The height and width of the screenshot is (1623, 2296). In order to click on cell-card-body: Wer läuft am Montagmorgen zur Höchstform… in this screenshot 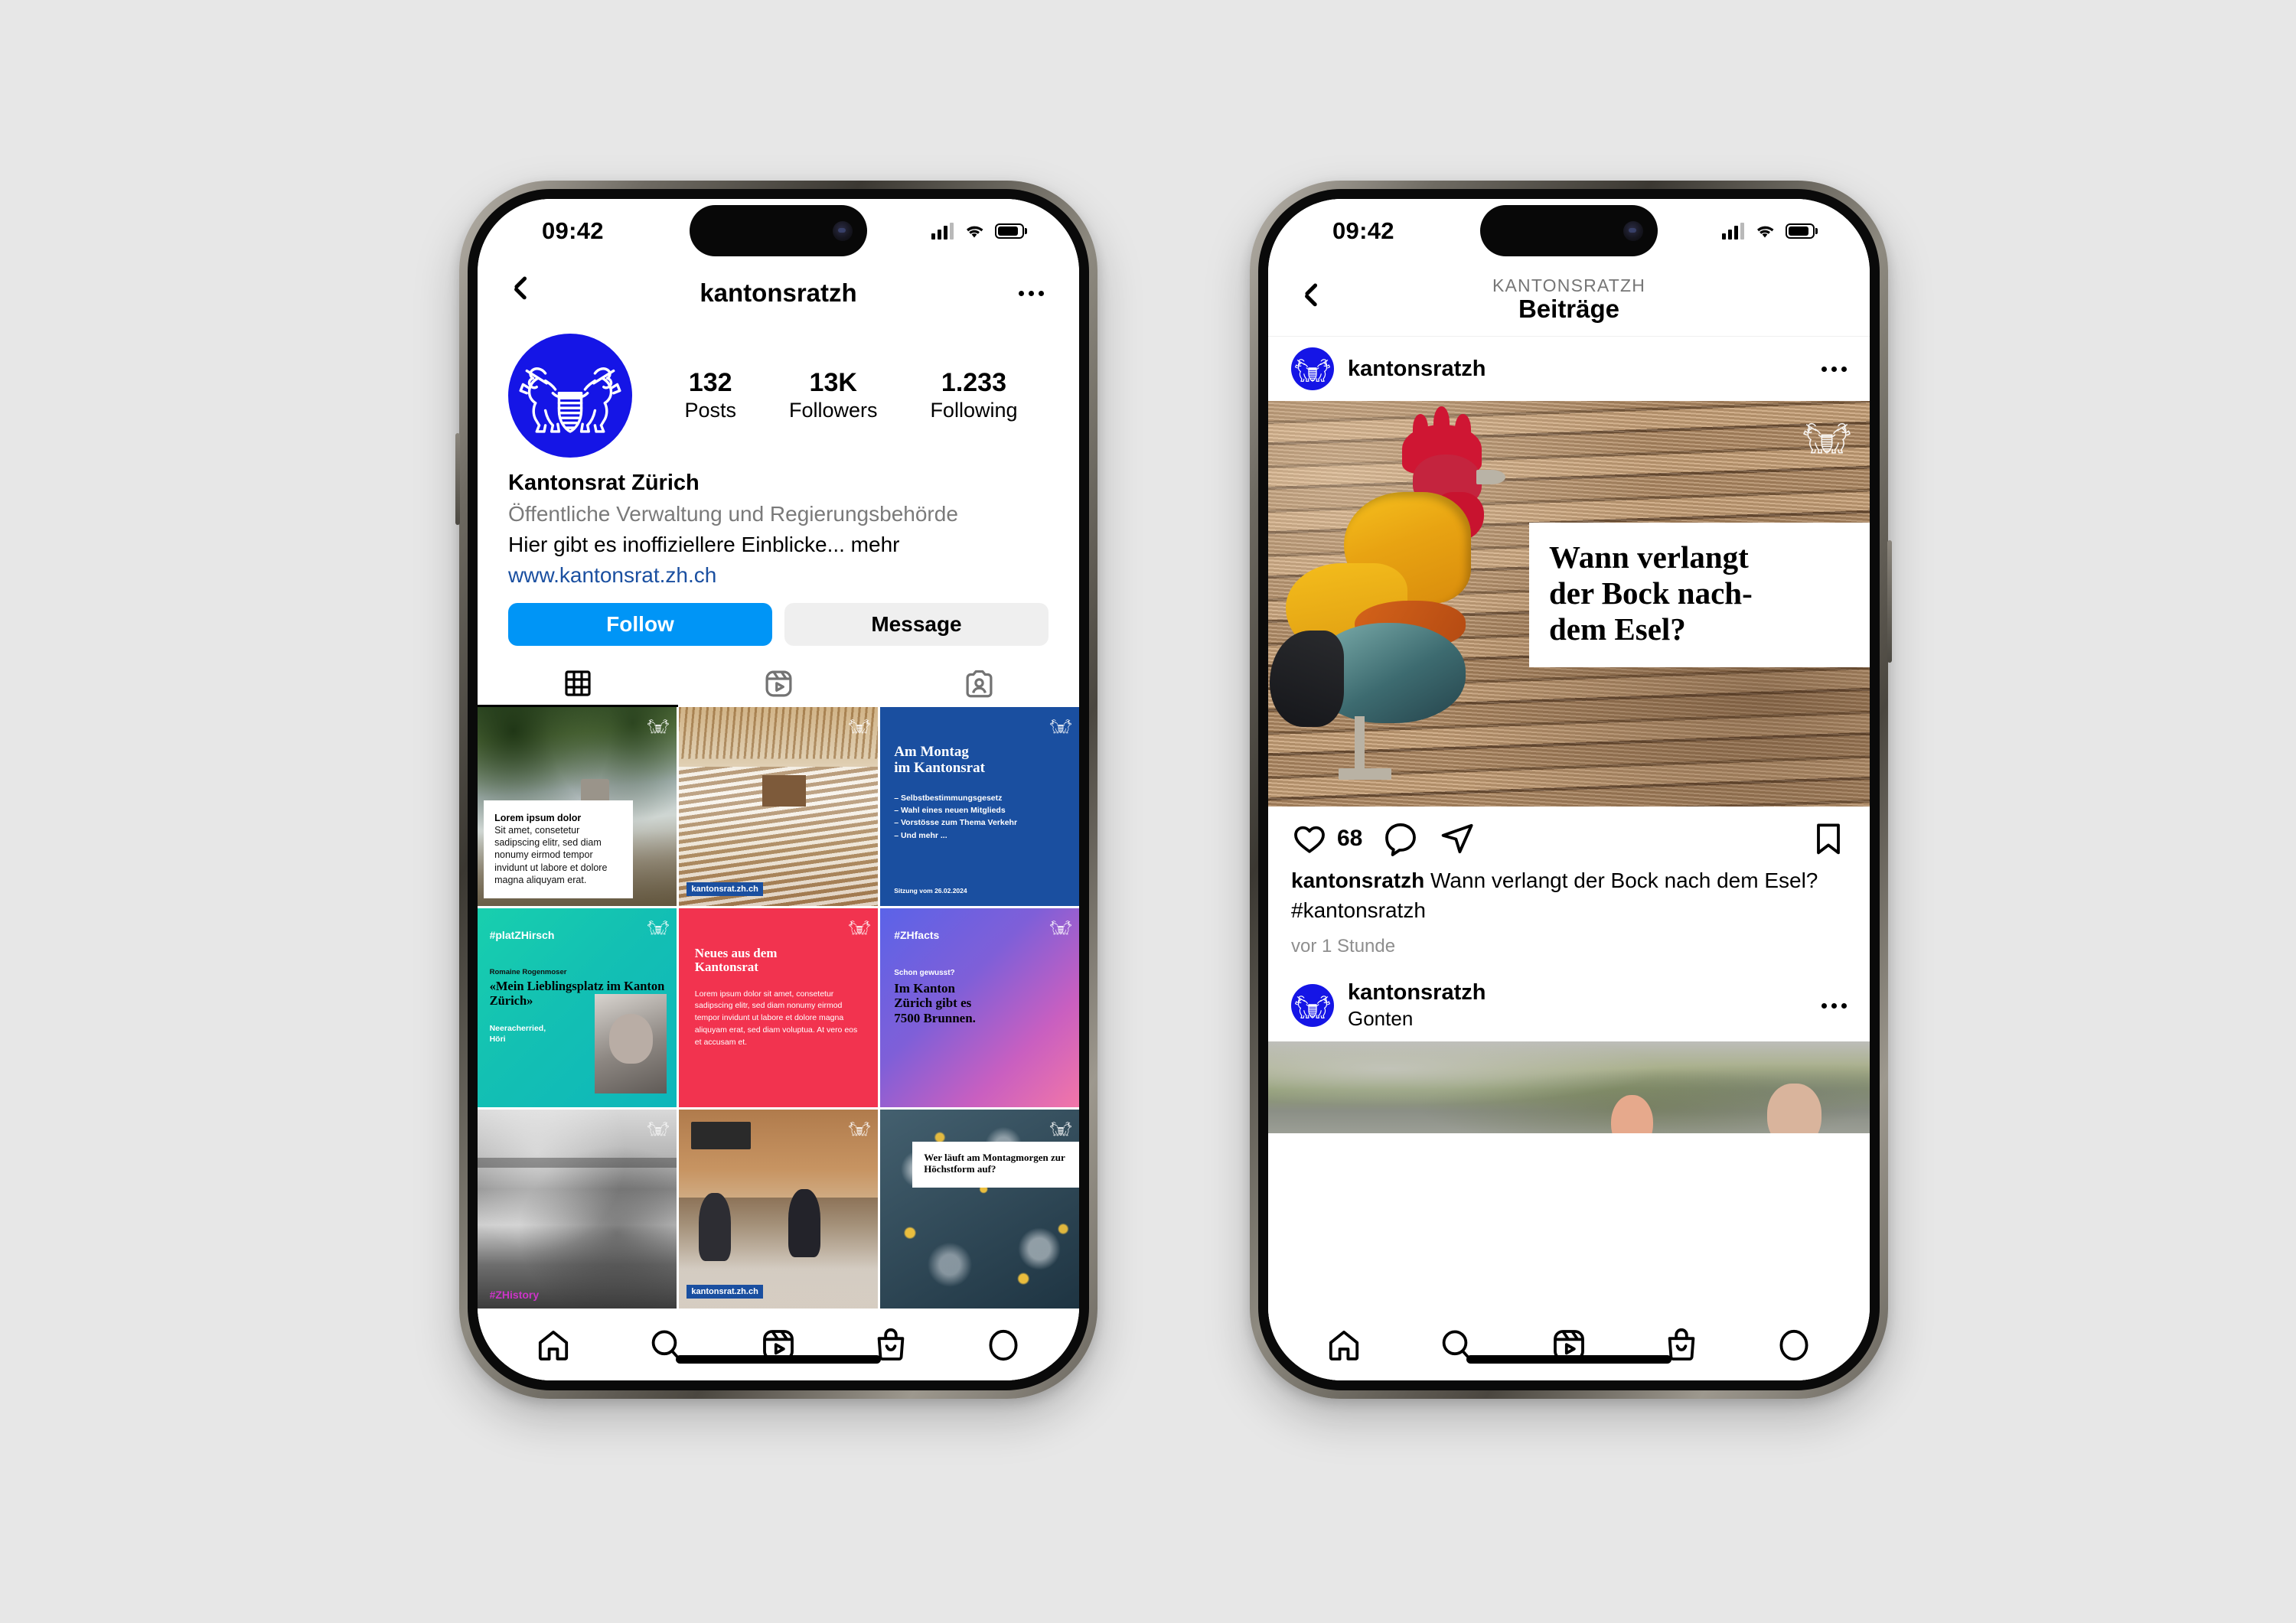, I will do `click(995, 1164)`.